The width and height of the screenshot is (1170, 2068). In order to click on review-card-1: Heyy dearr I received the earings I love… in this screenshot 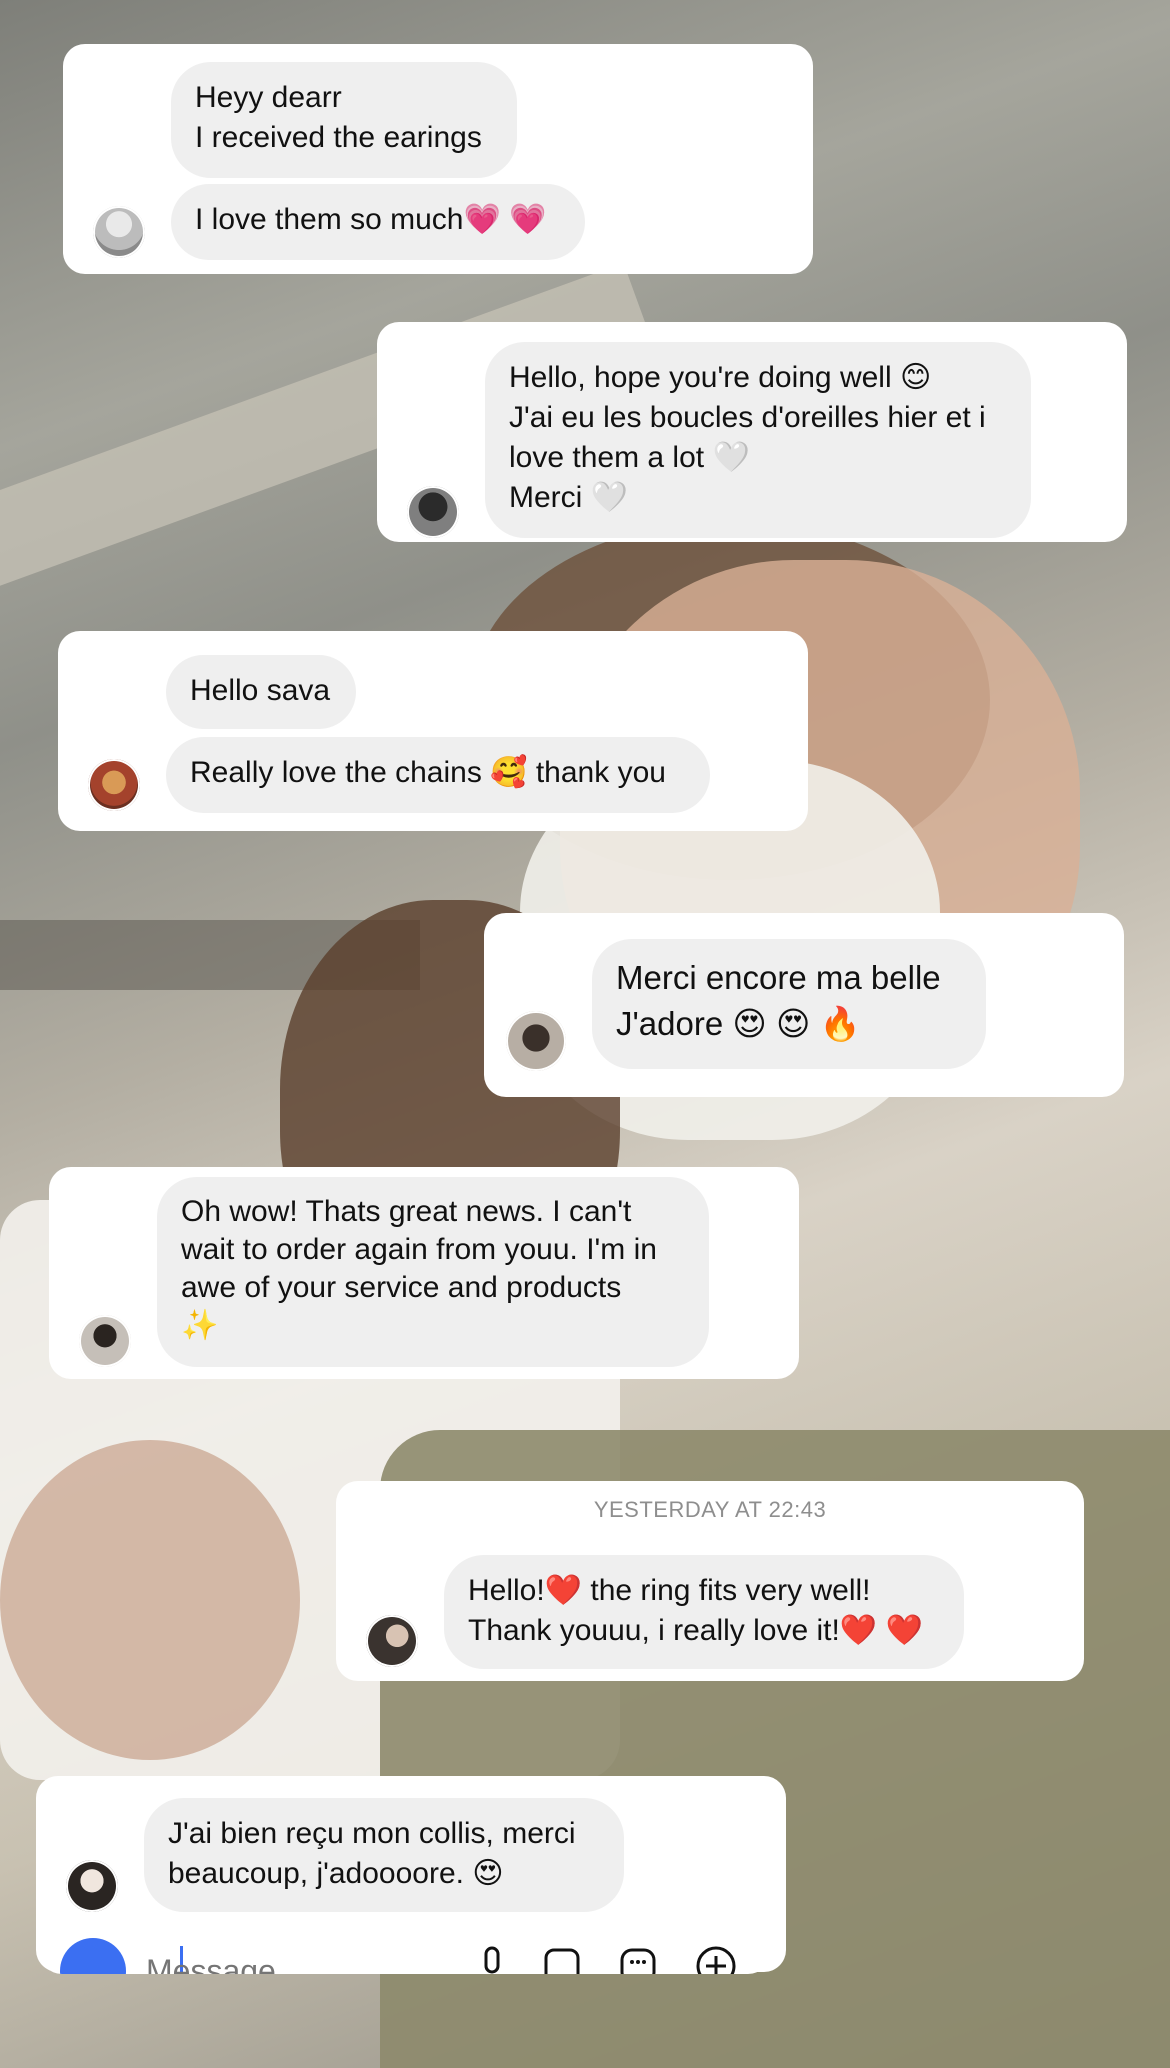, I will do `click(438, 159)`.